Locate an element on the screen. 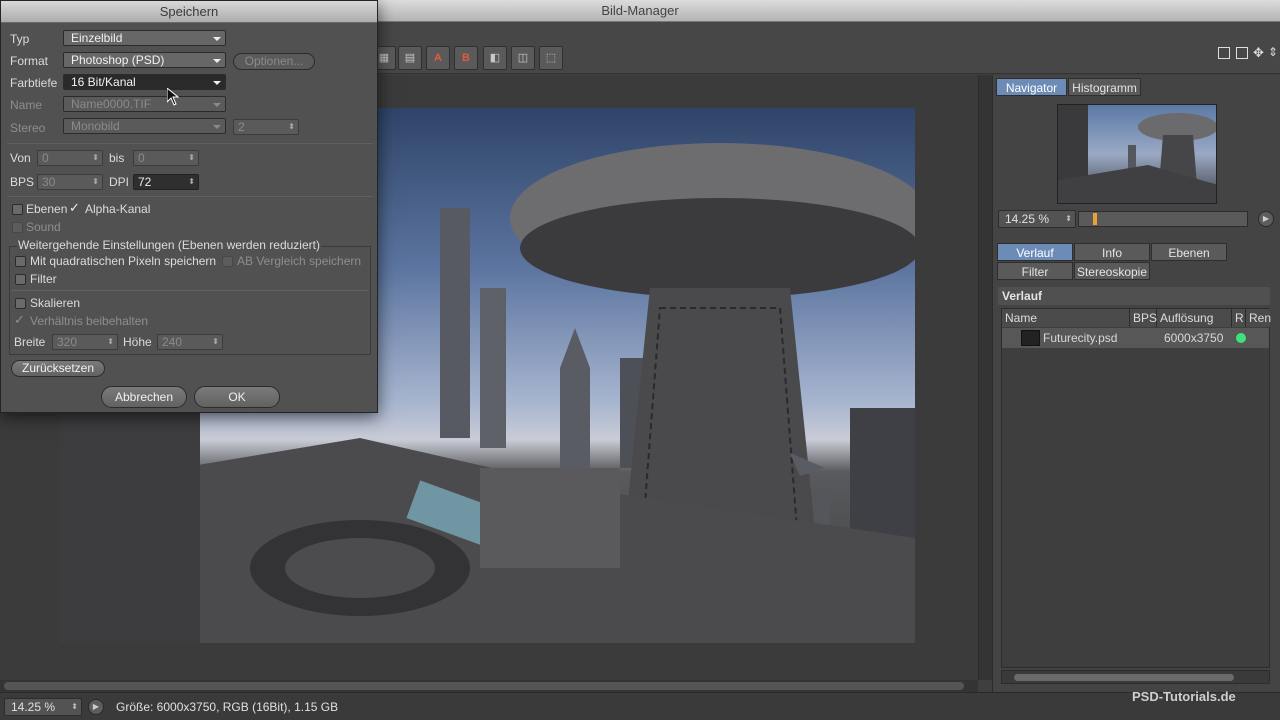 Image resolution: width=1280 pixels, height=720 pixels. ebenen-label: Ebenen is located at coordinates (47, 209).